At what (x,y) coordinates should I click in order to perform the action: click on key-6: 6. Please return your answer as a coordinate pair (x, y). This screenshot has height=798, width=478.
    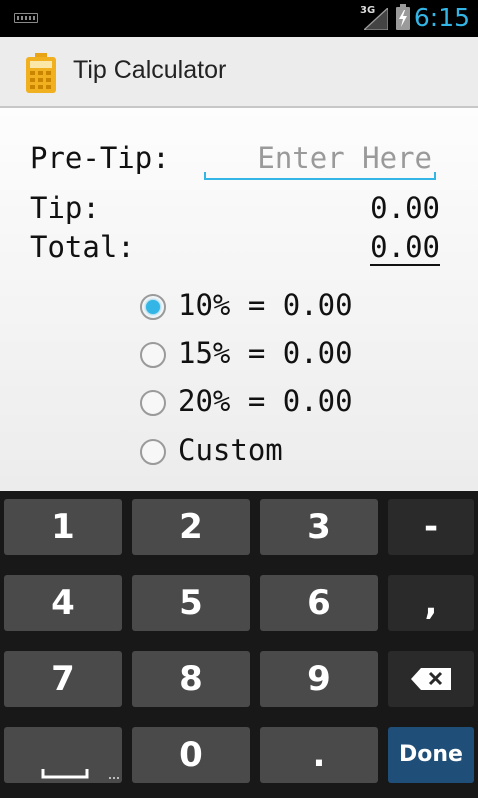
    Looking at the image, I should click on (319, 603).